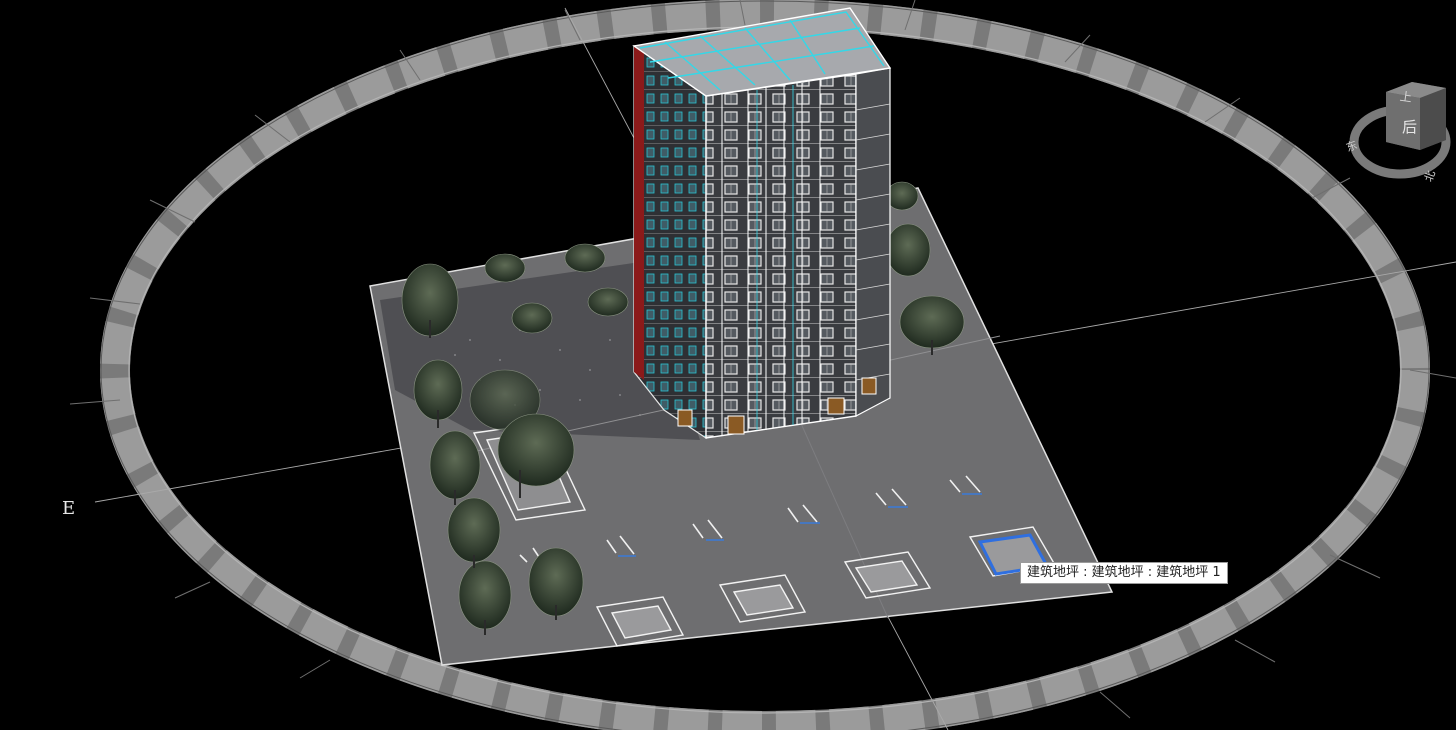  What do you see at coordinates (1409, 126) in the screenshot?
I see `viewcube-front-label: 后` at bounding box center [1409, 126].